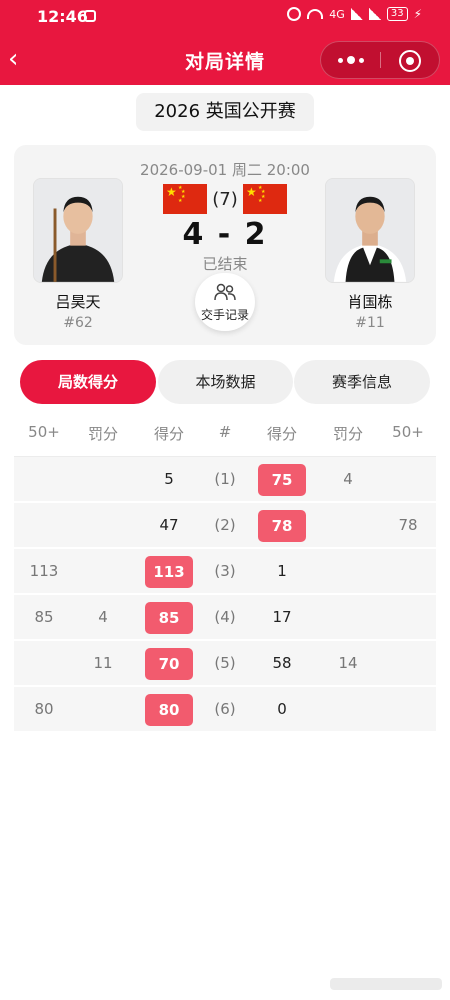  What do you see at coordinates (370, 323) in the screenshot?
I see `player-right-rank: #11` at bounding box center [370, 323].